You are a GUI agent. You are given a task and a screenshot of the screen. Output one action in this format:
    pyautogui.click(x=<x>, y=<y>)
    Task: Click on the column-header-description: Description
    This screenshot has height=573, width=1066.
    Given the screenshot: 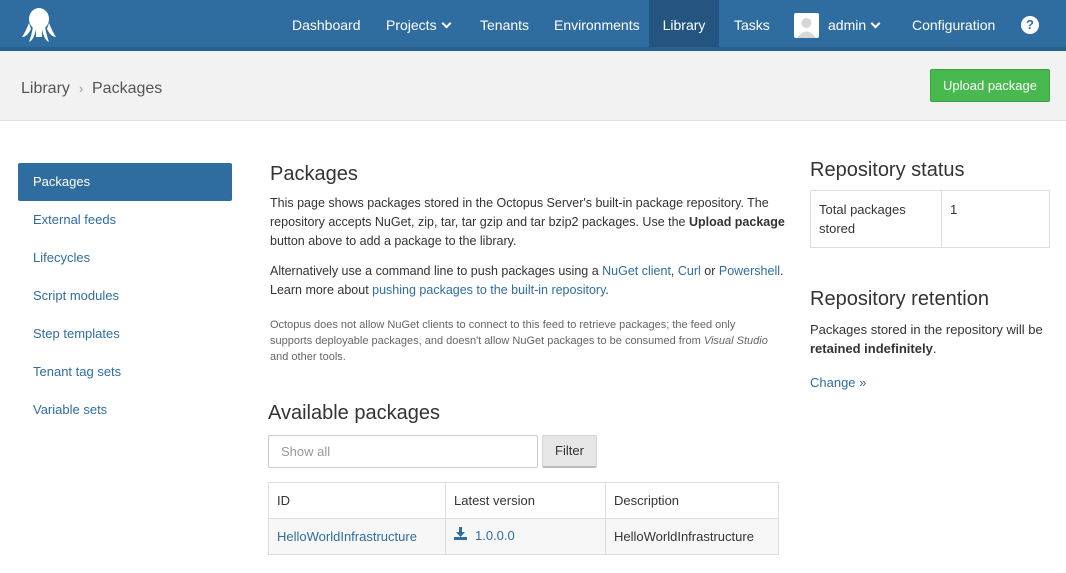 What is the action you would take?
    pyautogui.click(x=692, y=500)
    